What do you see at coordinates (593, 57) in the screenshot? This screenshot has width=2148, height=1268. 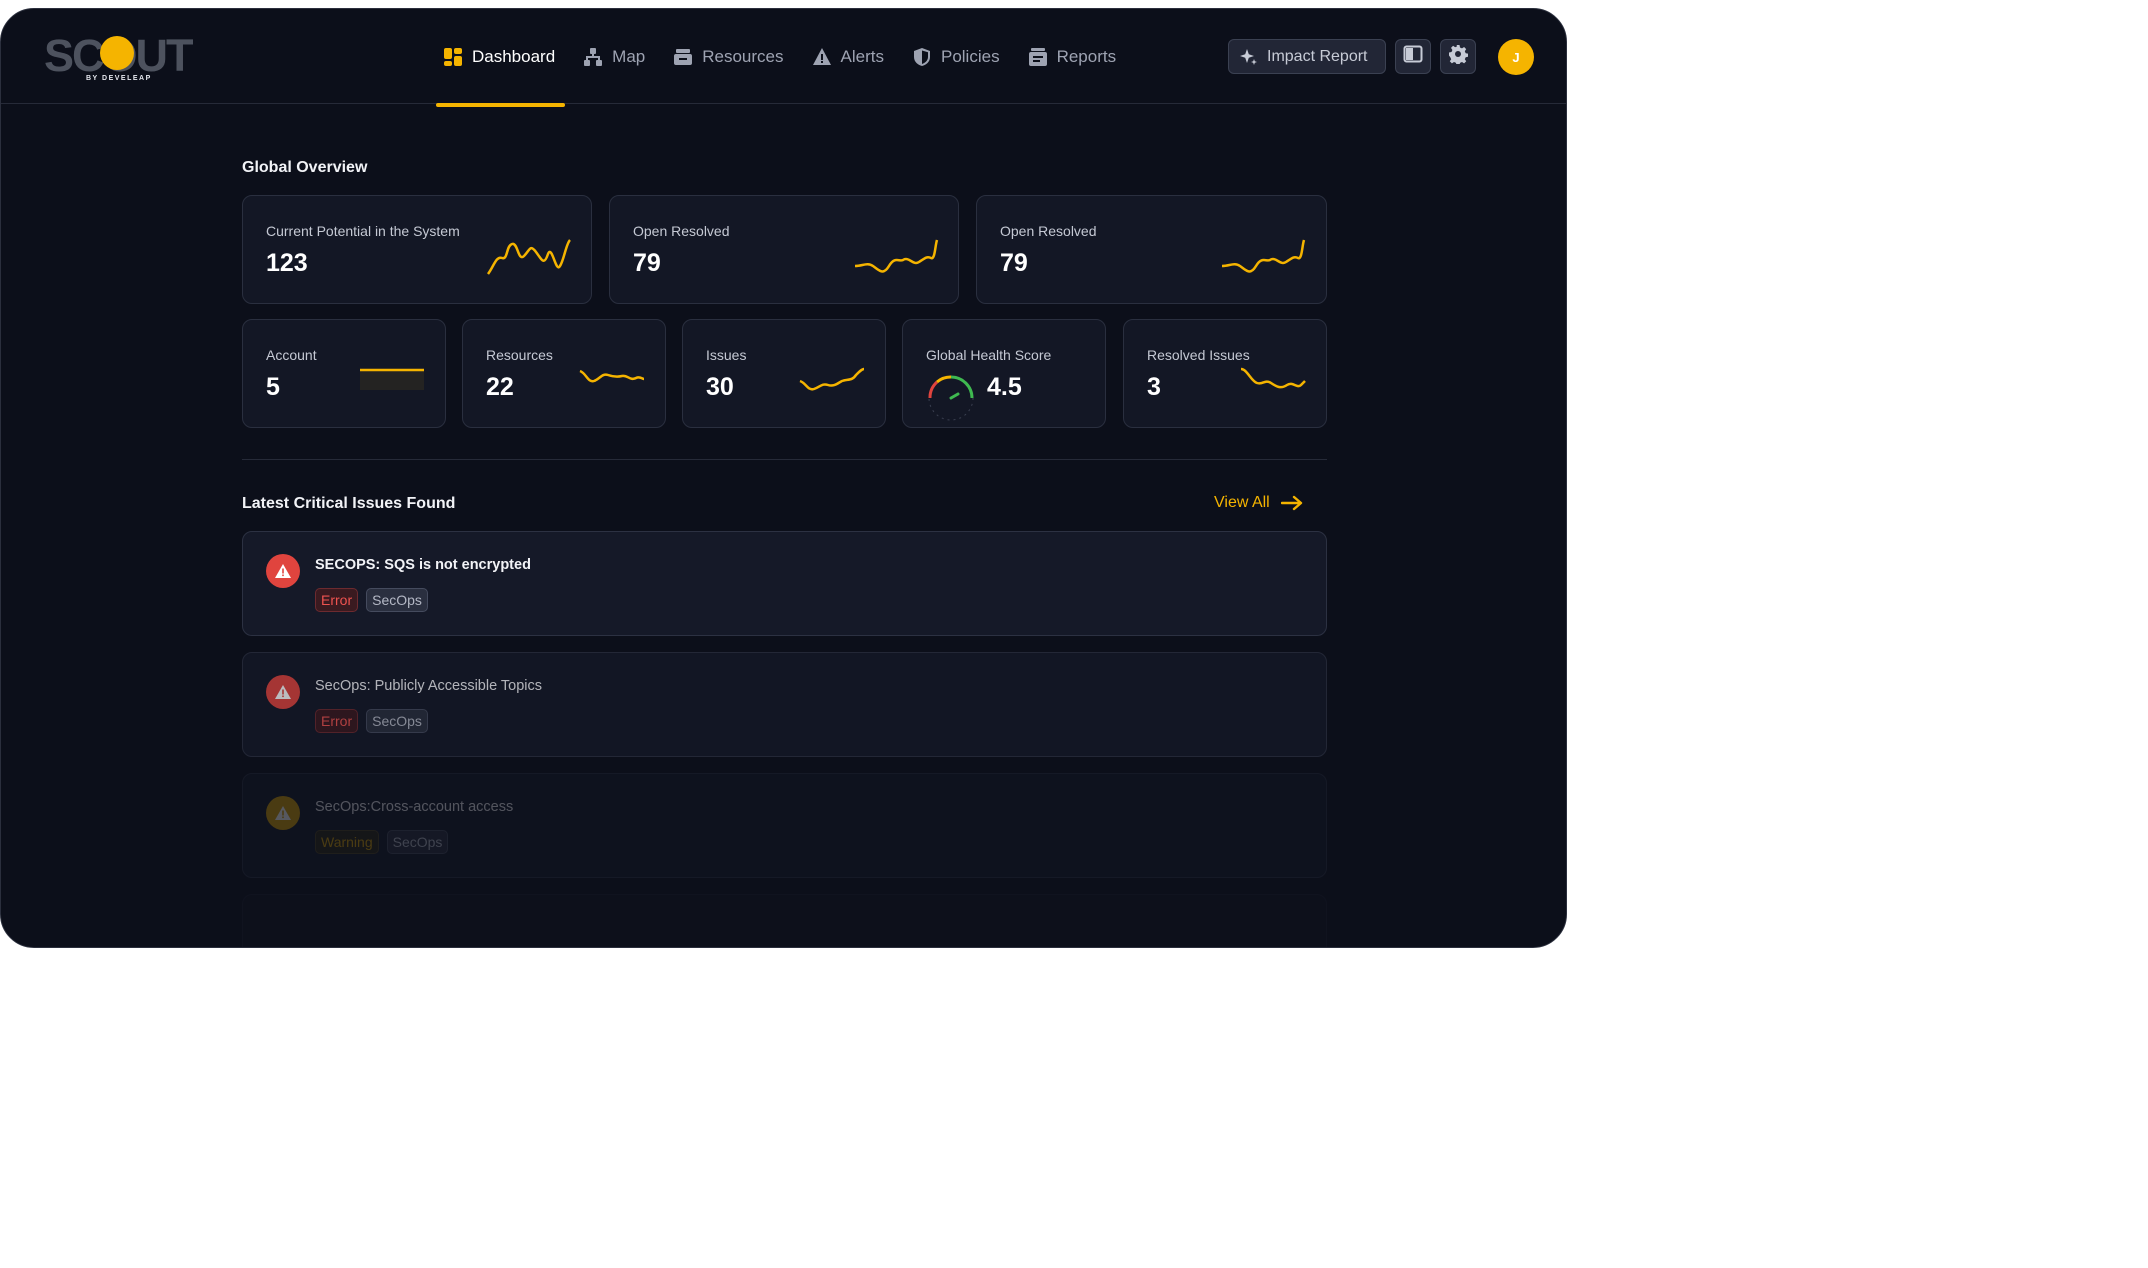 I see `map-icon` at bounding box center [593, 57].